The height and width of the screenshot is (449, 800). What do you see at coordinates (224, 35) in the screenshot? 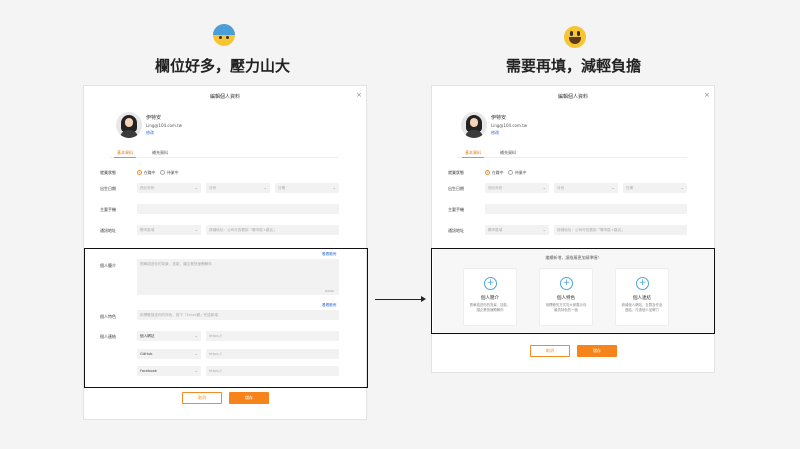
I see `anxious-sweat-emoji-icon` at bounding box center [224, 35].